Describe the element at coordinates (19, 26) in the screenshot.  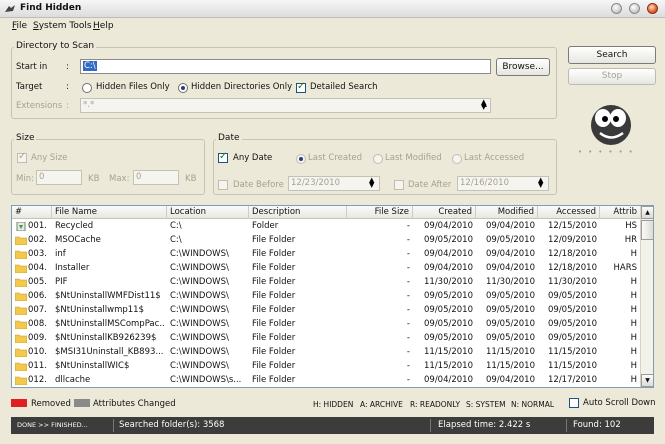
I see `menu-file: File` at that location.